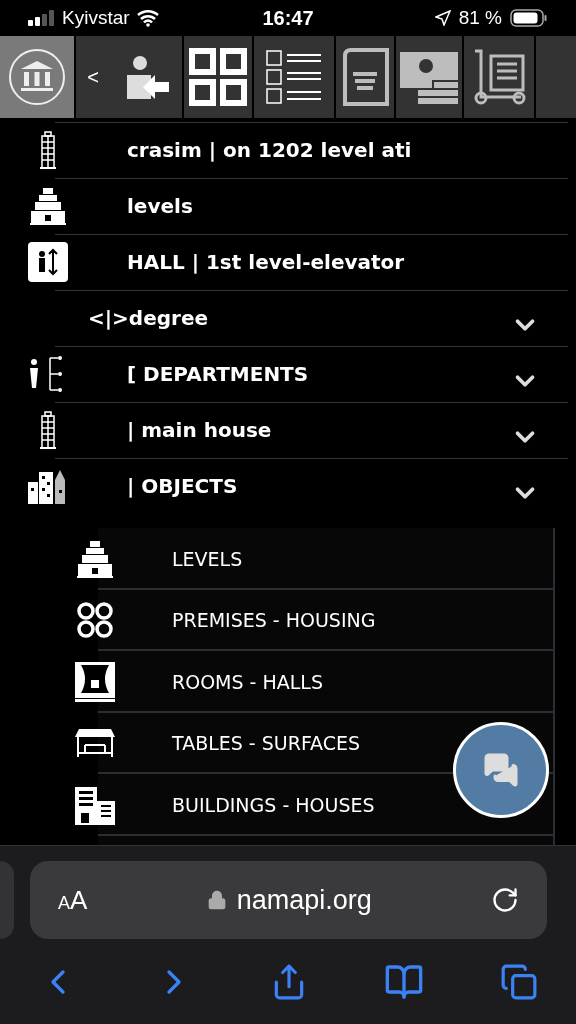 The image size is (576, 1024). What do you see at coordinates (442, 18) in the screenshot?
I see `location-arrow-icon` at bounding box center [442, 18].